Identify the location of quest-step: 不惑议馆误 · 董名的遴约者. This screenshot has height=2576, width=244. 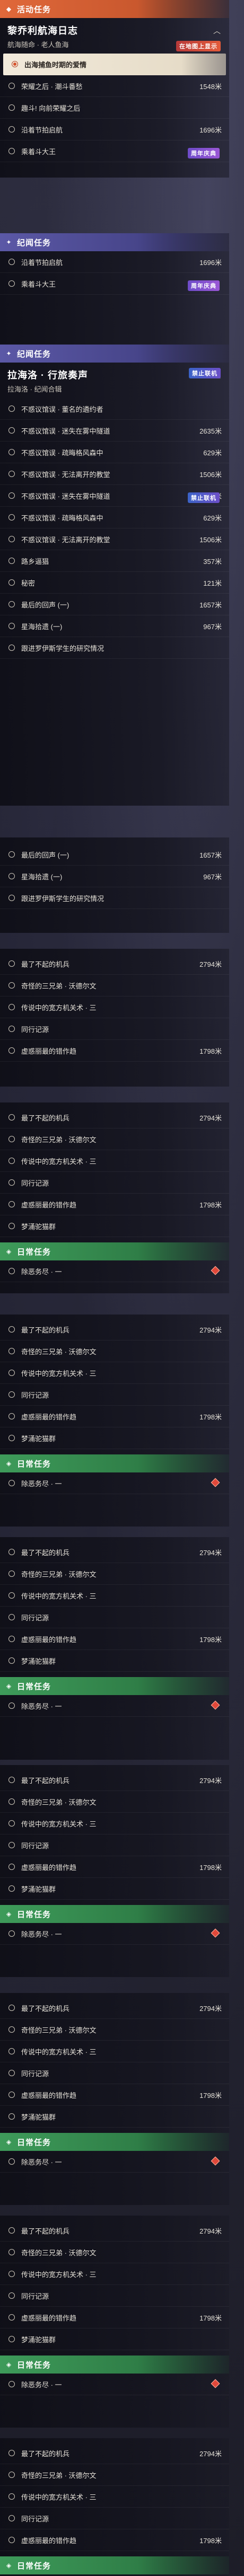
(115, 409).